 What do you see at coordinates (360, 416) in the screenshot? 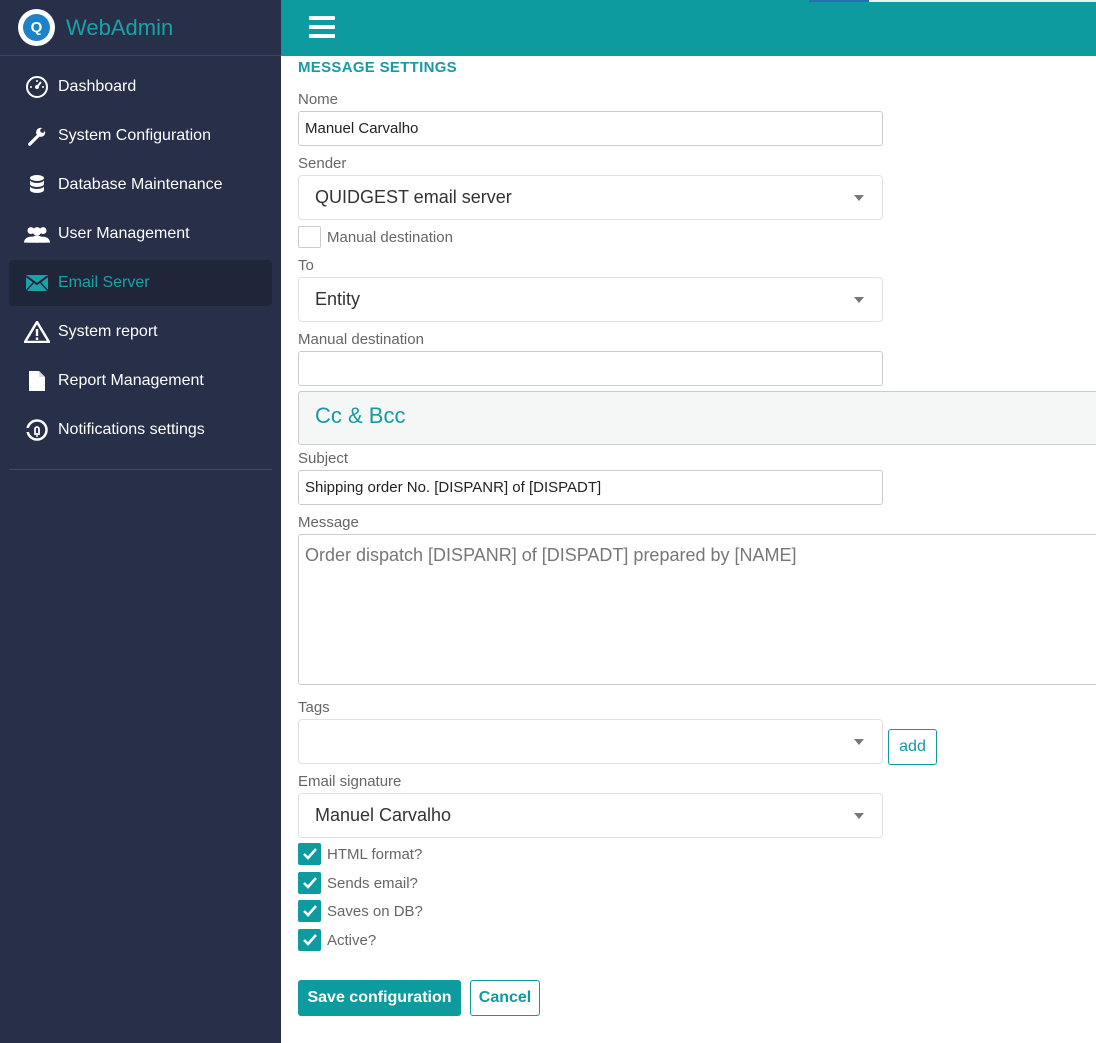
I see `cc-bcc-title: Cc & Bcc` at bounding box center [360, 416].